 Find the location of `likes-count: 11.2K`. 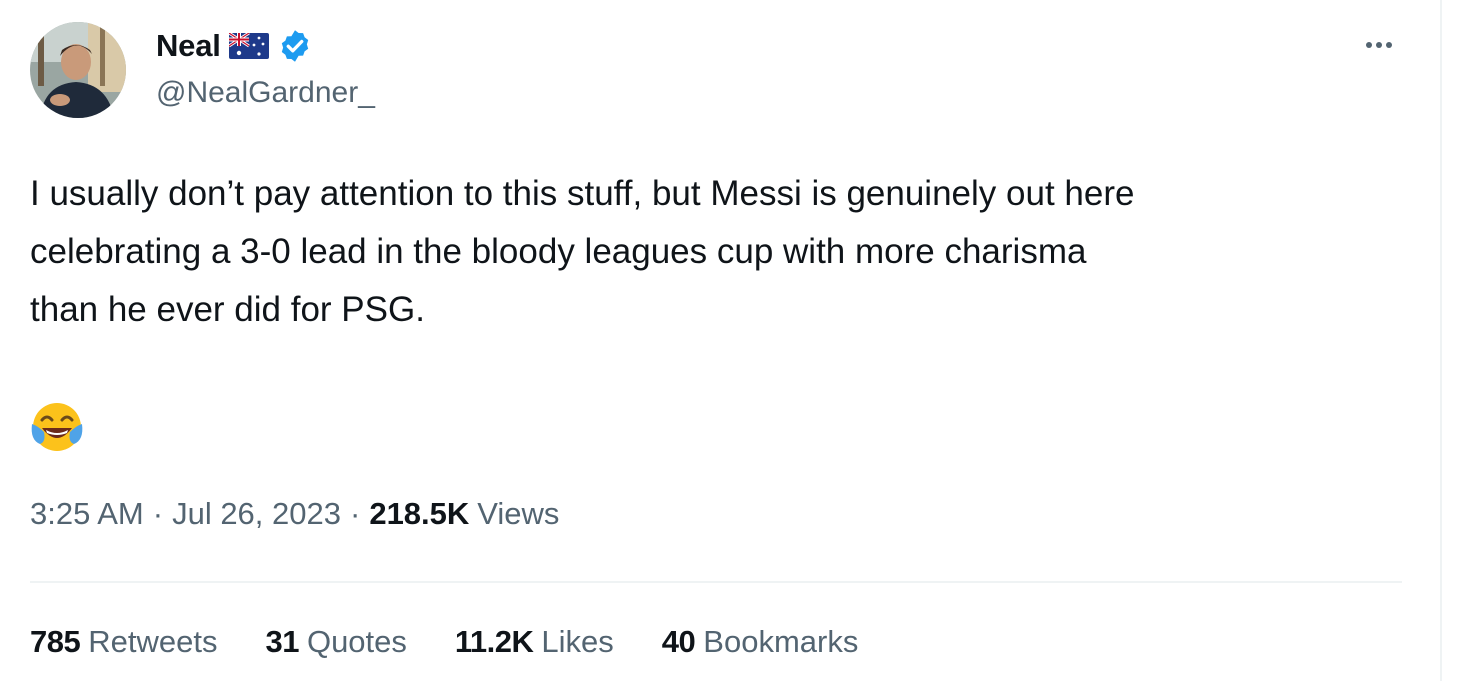

likes-count: 11.2K is located at coordinates (494, 641).